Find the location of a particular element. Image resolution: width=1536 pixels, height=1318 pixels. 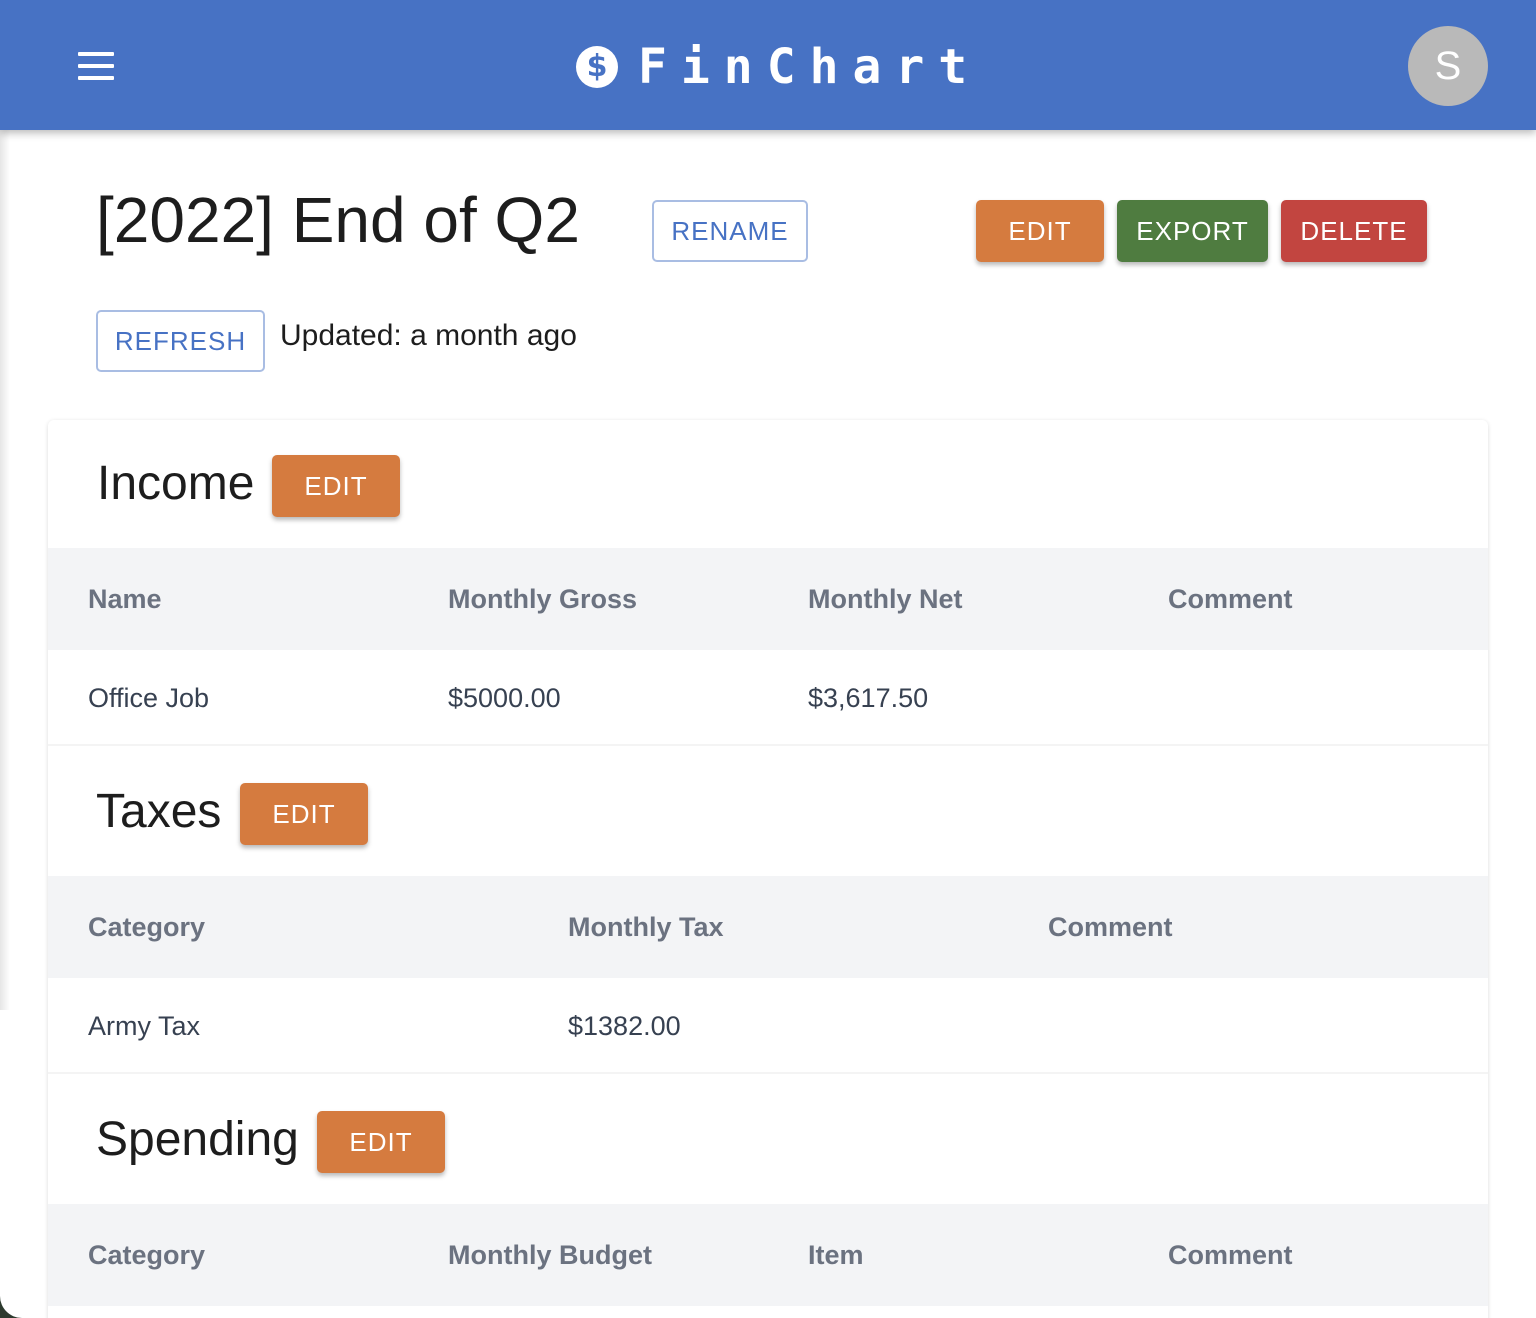

income-gross-cell: $5000.00 is located at coordinates (504, 698).